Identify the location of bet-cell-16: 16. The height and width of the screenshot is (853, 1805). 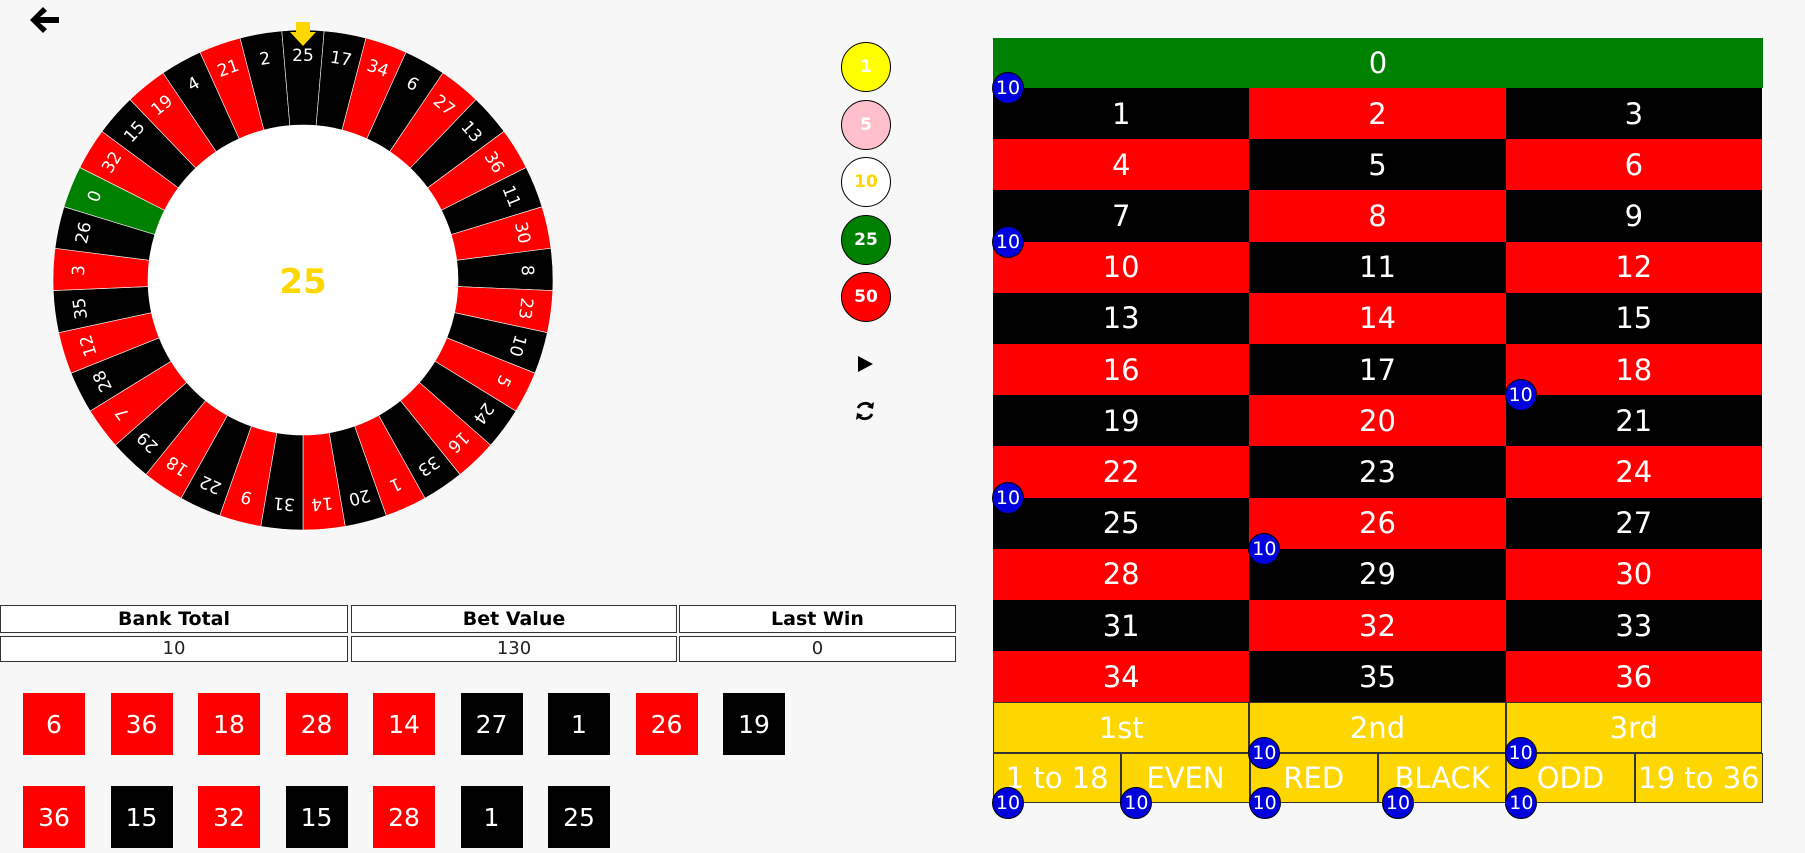
(1121, 370).